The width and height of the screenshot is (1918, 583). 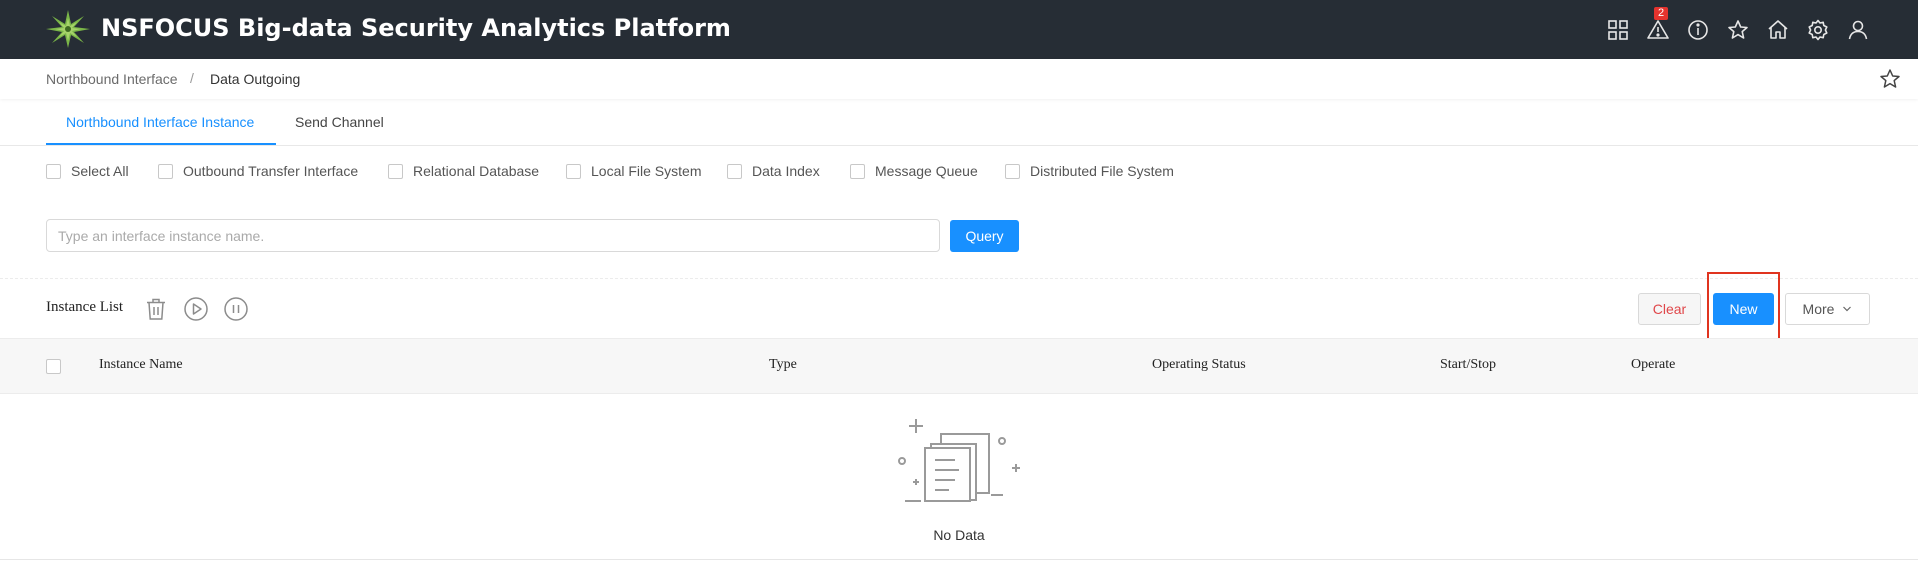 I want to click on tab-send-channel: Send Channel, so click(x=339, y=122).